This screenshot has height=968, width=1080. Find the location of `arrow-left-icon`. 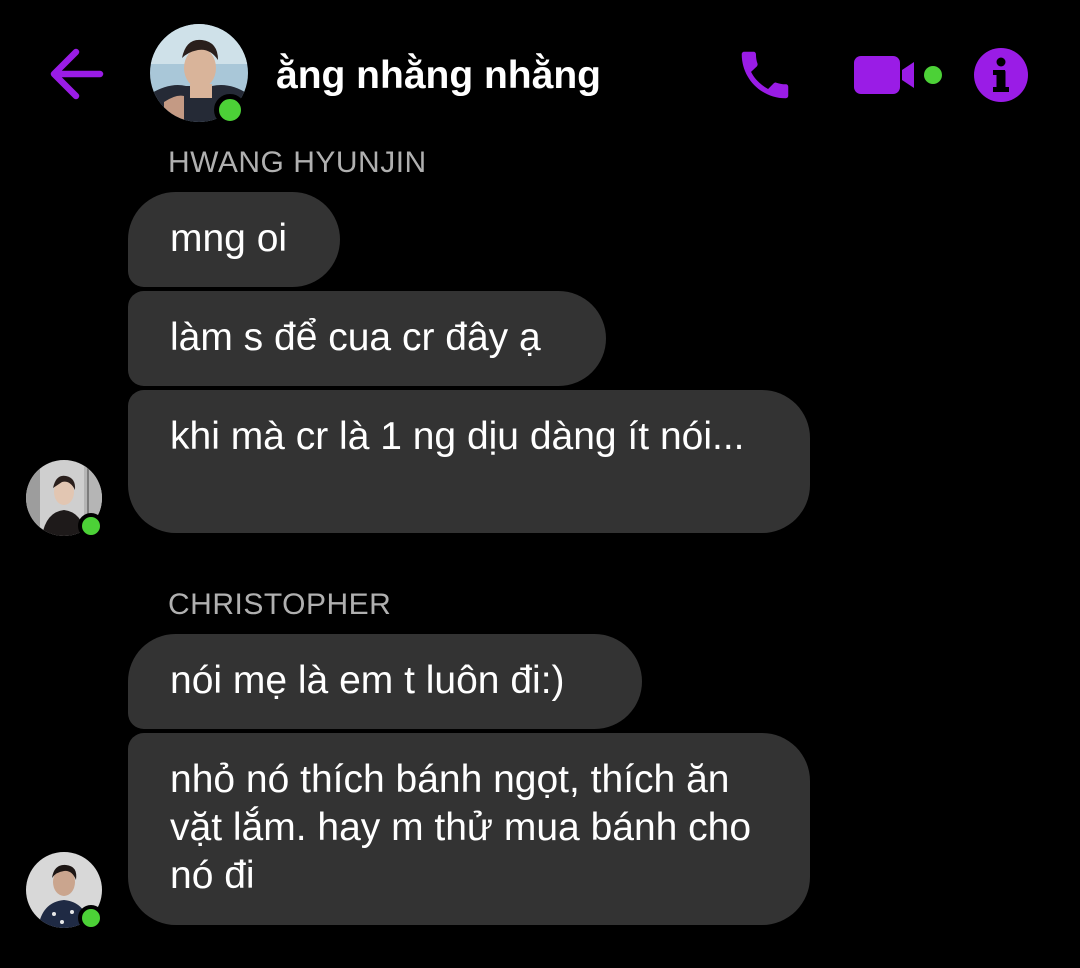

arrow-left-icon is located at coordinates (77, 74).